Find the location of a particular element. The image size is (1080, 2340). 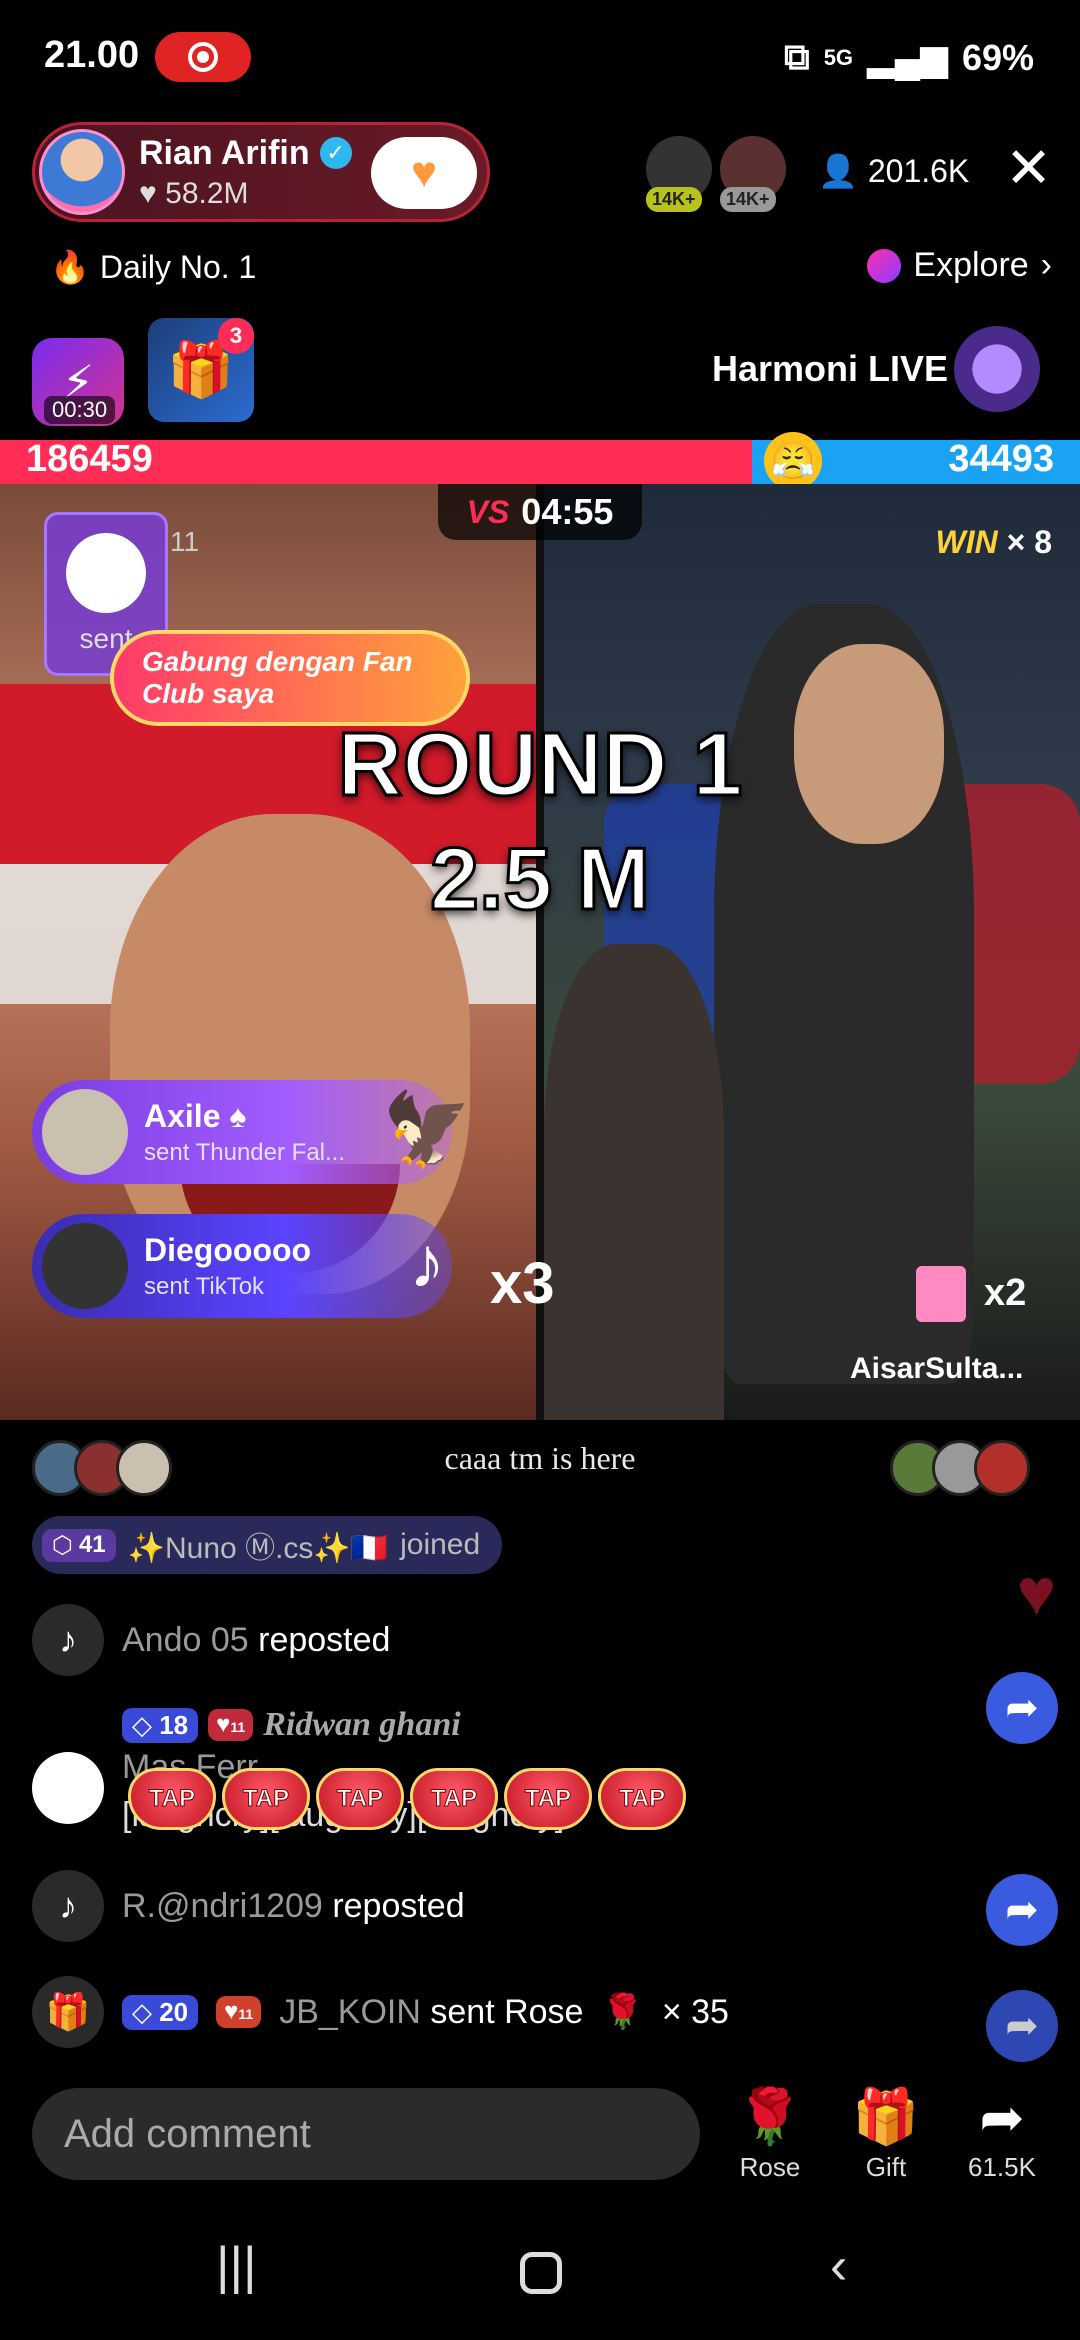

record-icon is located at coordinates (203, 57).